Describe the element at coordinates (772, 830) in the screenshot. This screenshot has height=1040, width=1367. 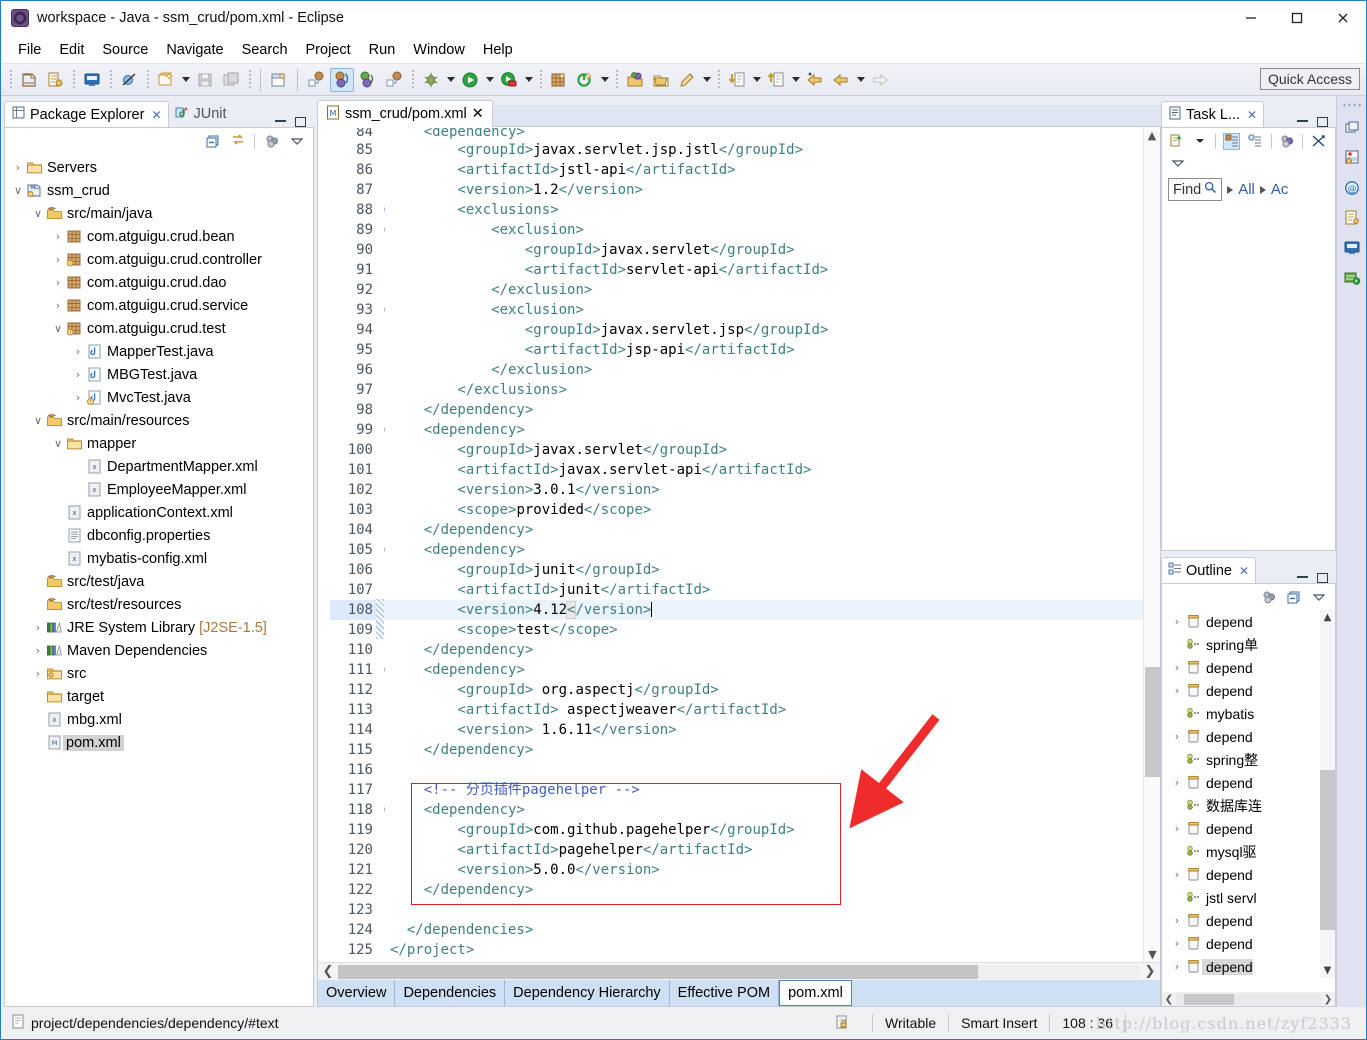
I see `code-line-119: <groupId>com.github.pagehelper</groupId>` at that location.